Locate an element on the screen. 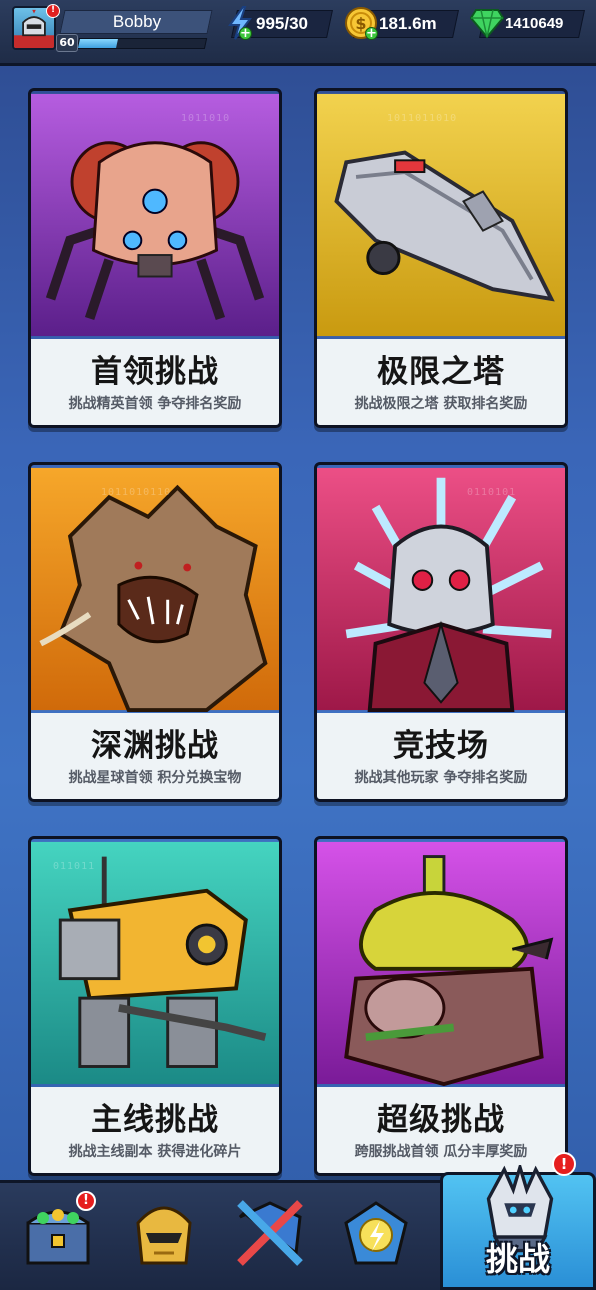 The height and width of the screenshot is (1290, 596). avatar-alert-badge: ! is located at coordinates (53, 11).